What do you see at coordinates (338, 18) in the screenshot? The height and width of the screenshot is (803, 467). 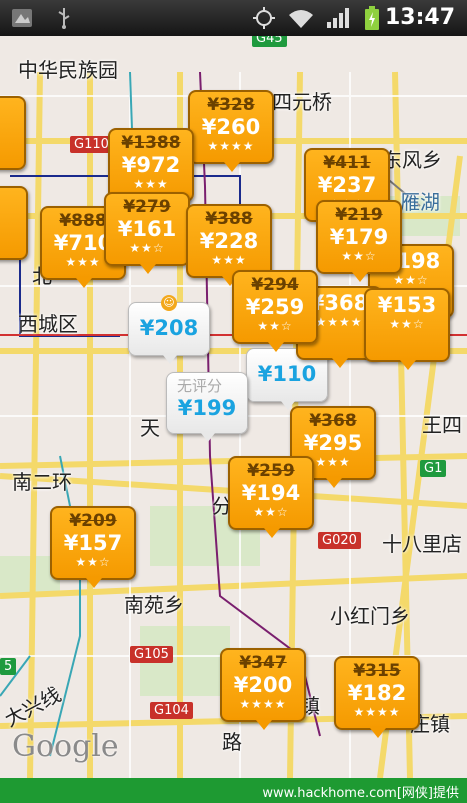 I see `signal-icon` at bounding box center [338, 18].